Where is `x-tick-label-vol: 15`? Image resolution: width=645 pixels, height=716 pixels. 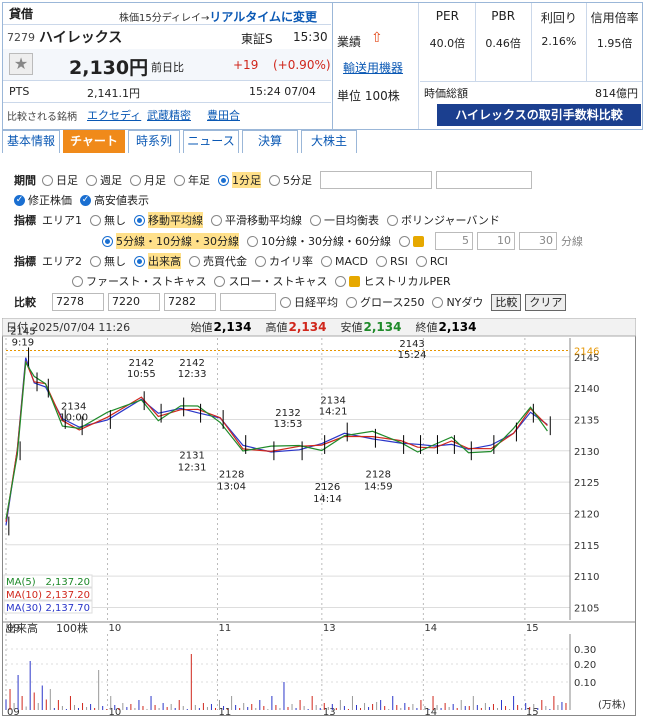 x-tick-label-vol: 15 is located at coordinates (532, 711).